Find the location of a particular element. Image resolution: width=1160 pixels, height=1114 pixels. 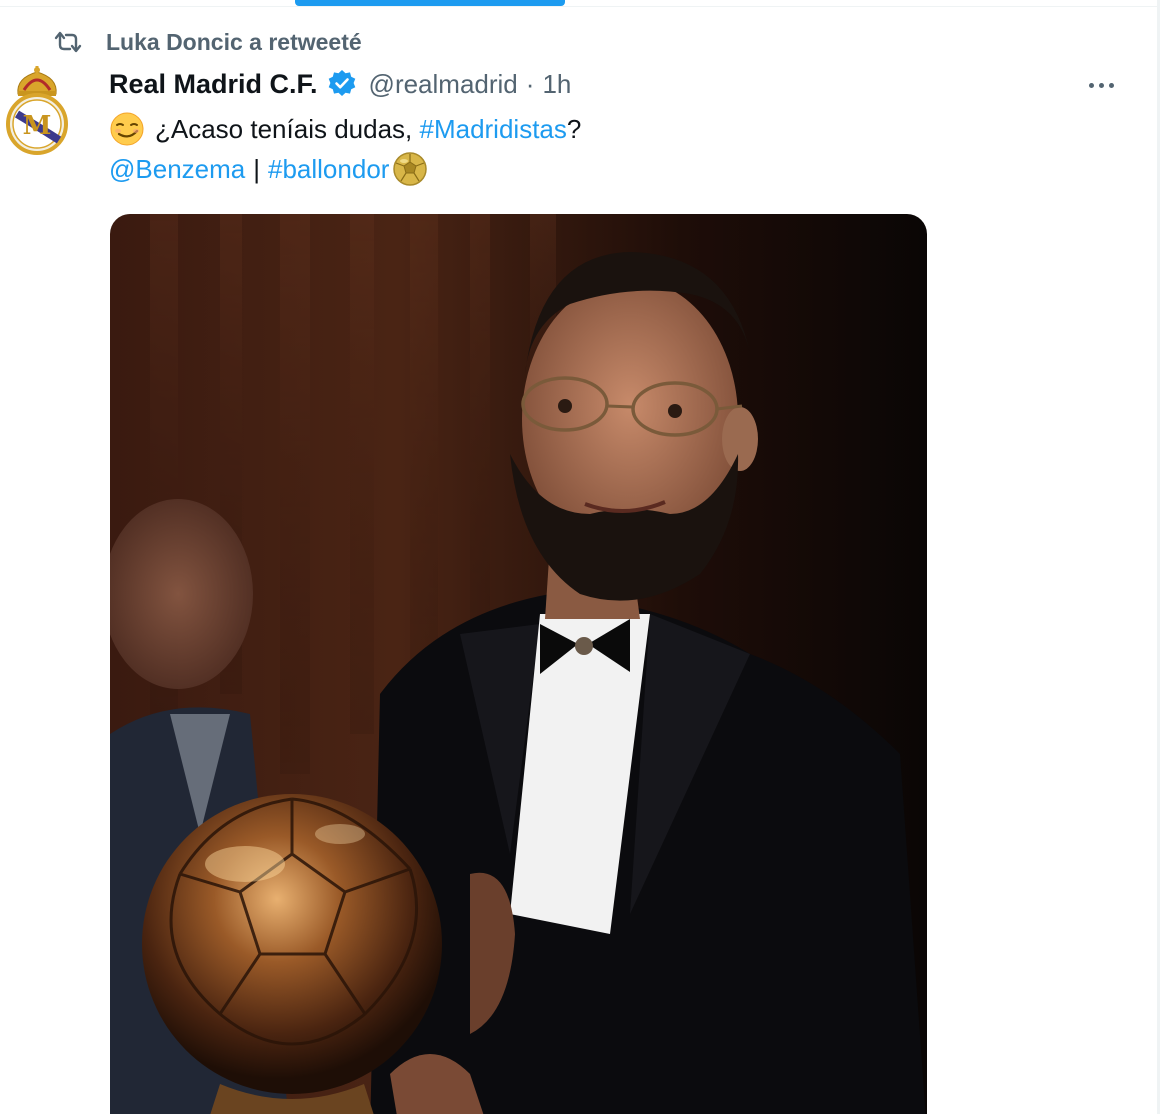

author-display-name: Real Madrid C.F. is located at coordinates (213, 84).